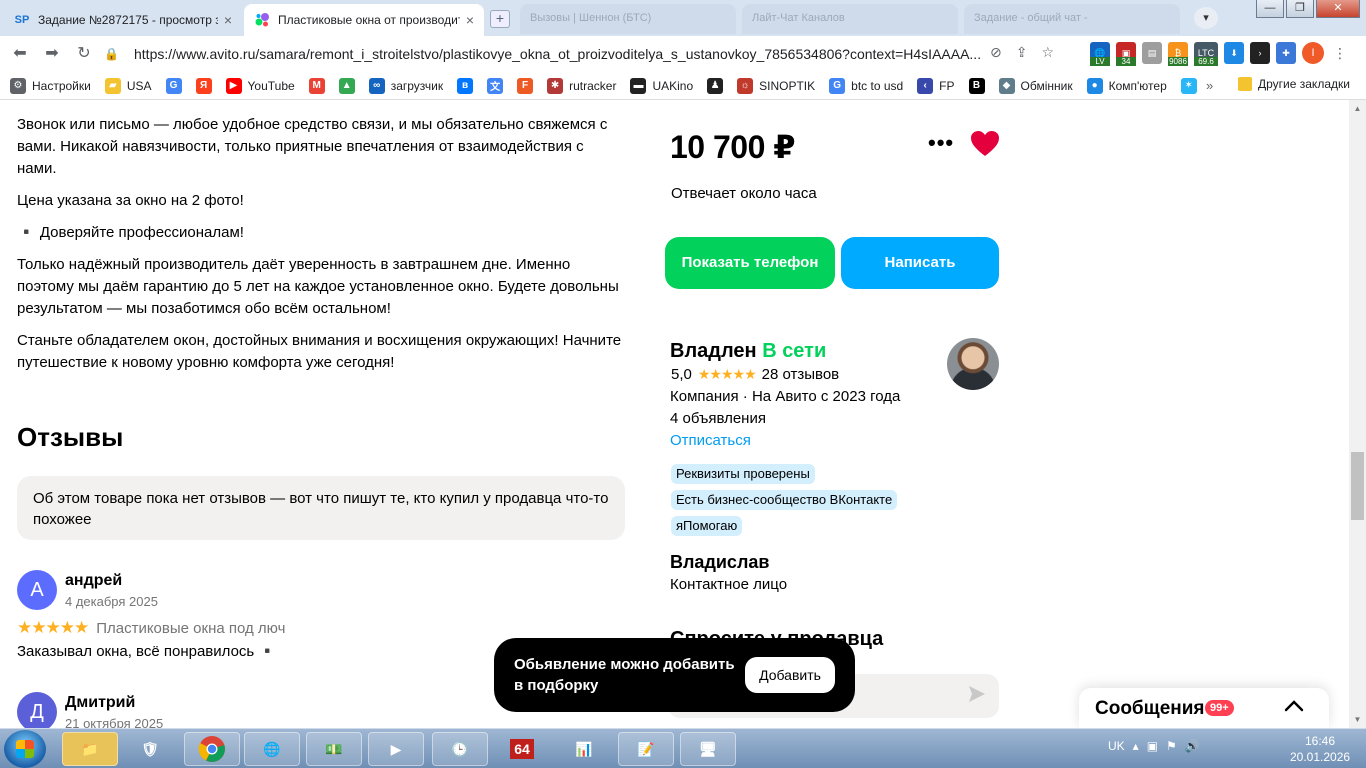 Image resolution: width=1366 pixels, height=768 pixels. What do you see at coordinates (93, 581) in the screenshot?
I see `reviewer-name: андрей` at bounding box center [93, 581].